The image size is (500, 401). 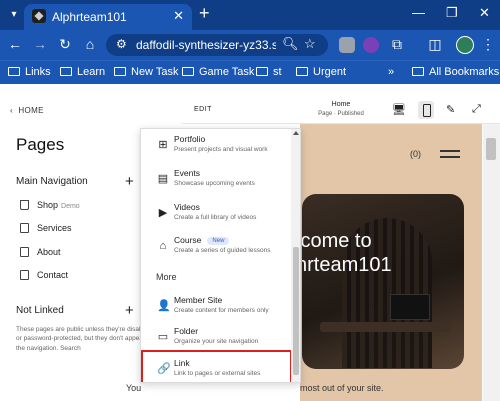 What do you see at coordinates (163, 337) in the screenshot?
I see `folder-icon: ▭` at bounding box center [163, 337].